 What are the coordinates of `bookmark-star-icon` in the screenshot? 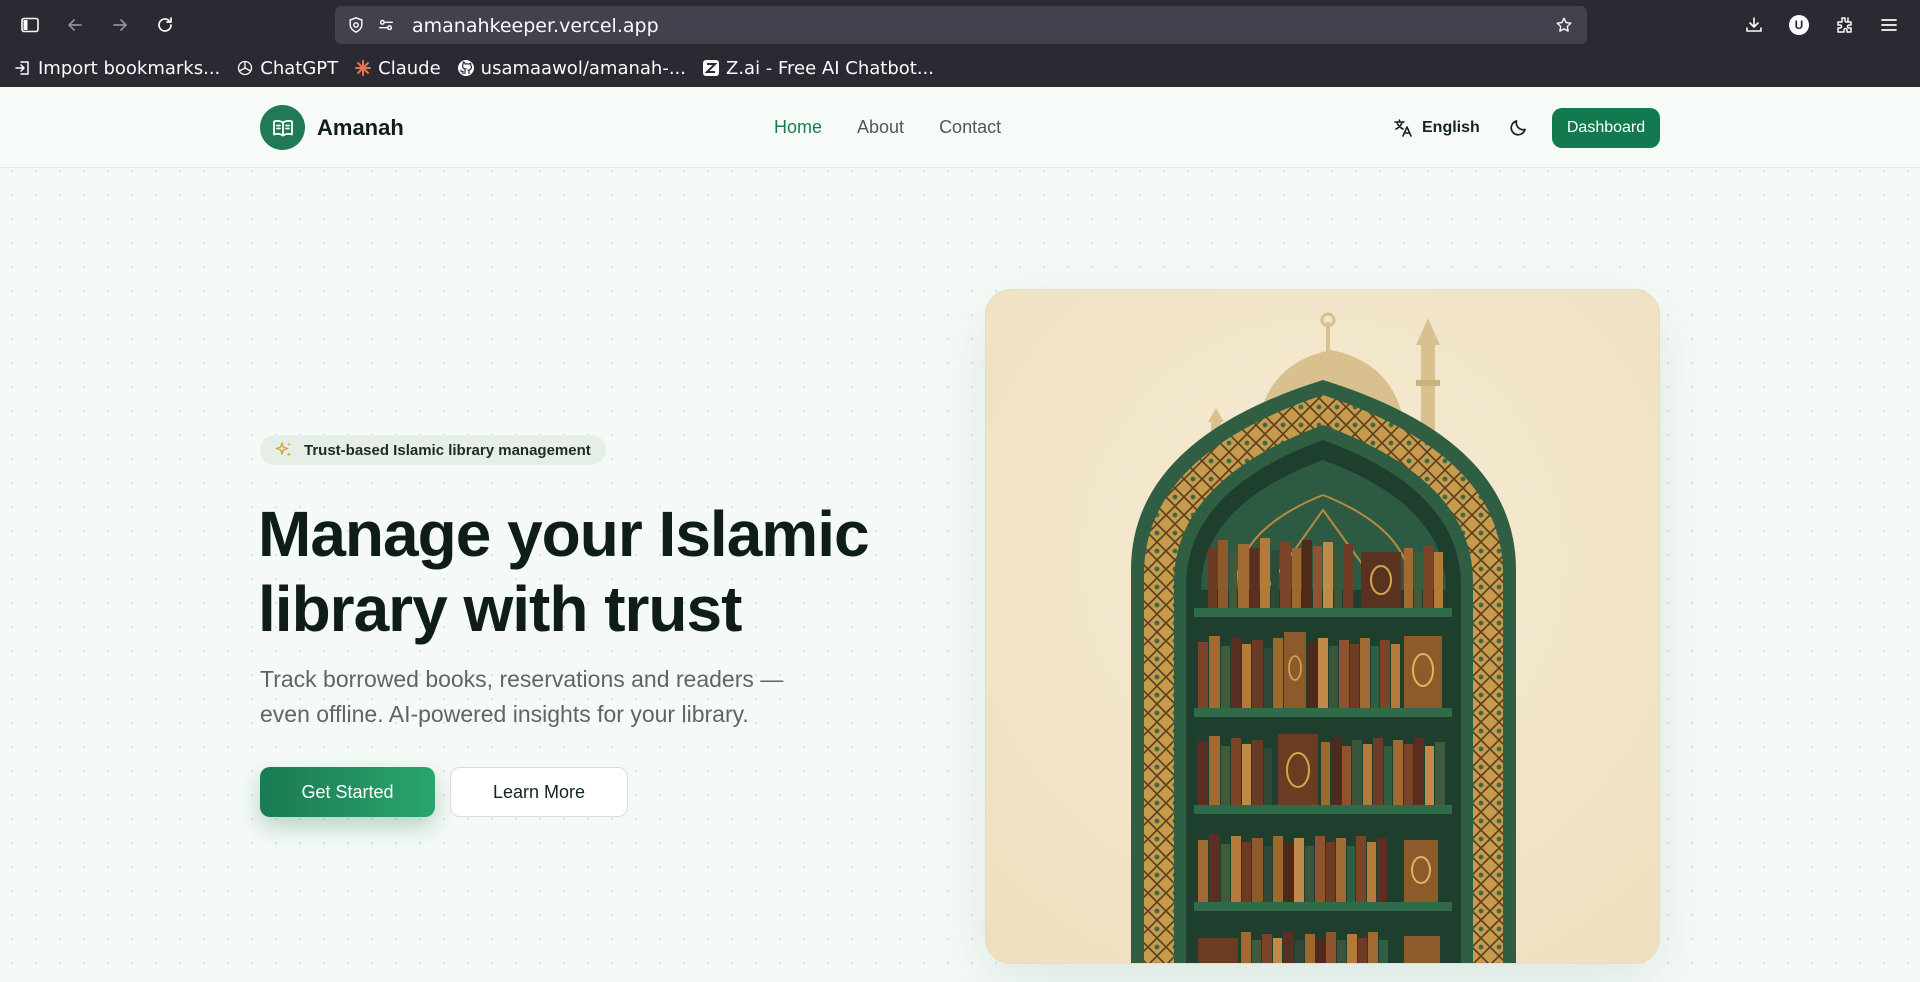 It's located at (1564, 25).